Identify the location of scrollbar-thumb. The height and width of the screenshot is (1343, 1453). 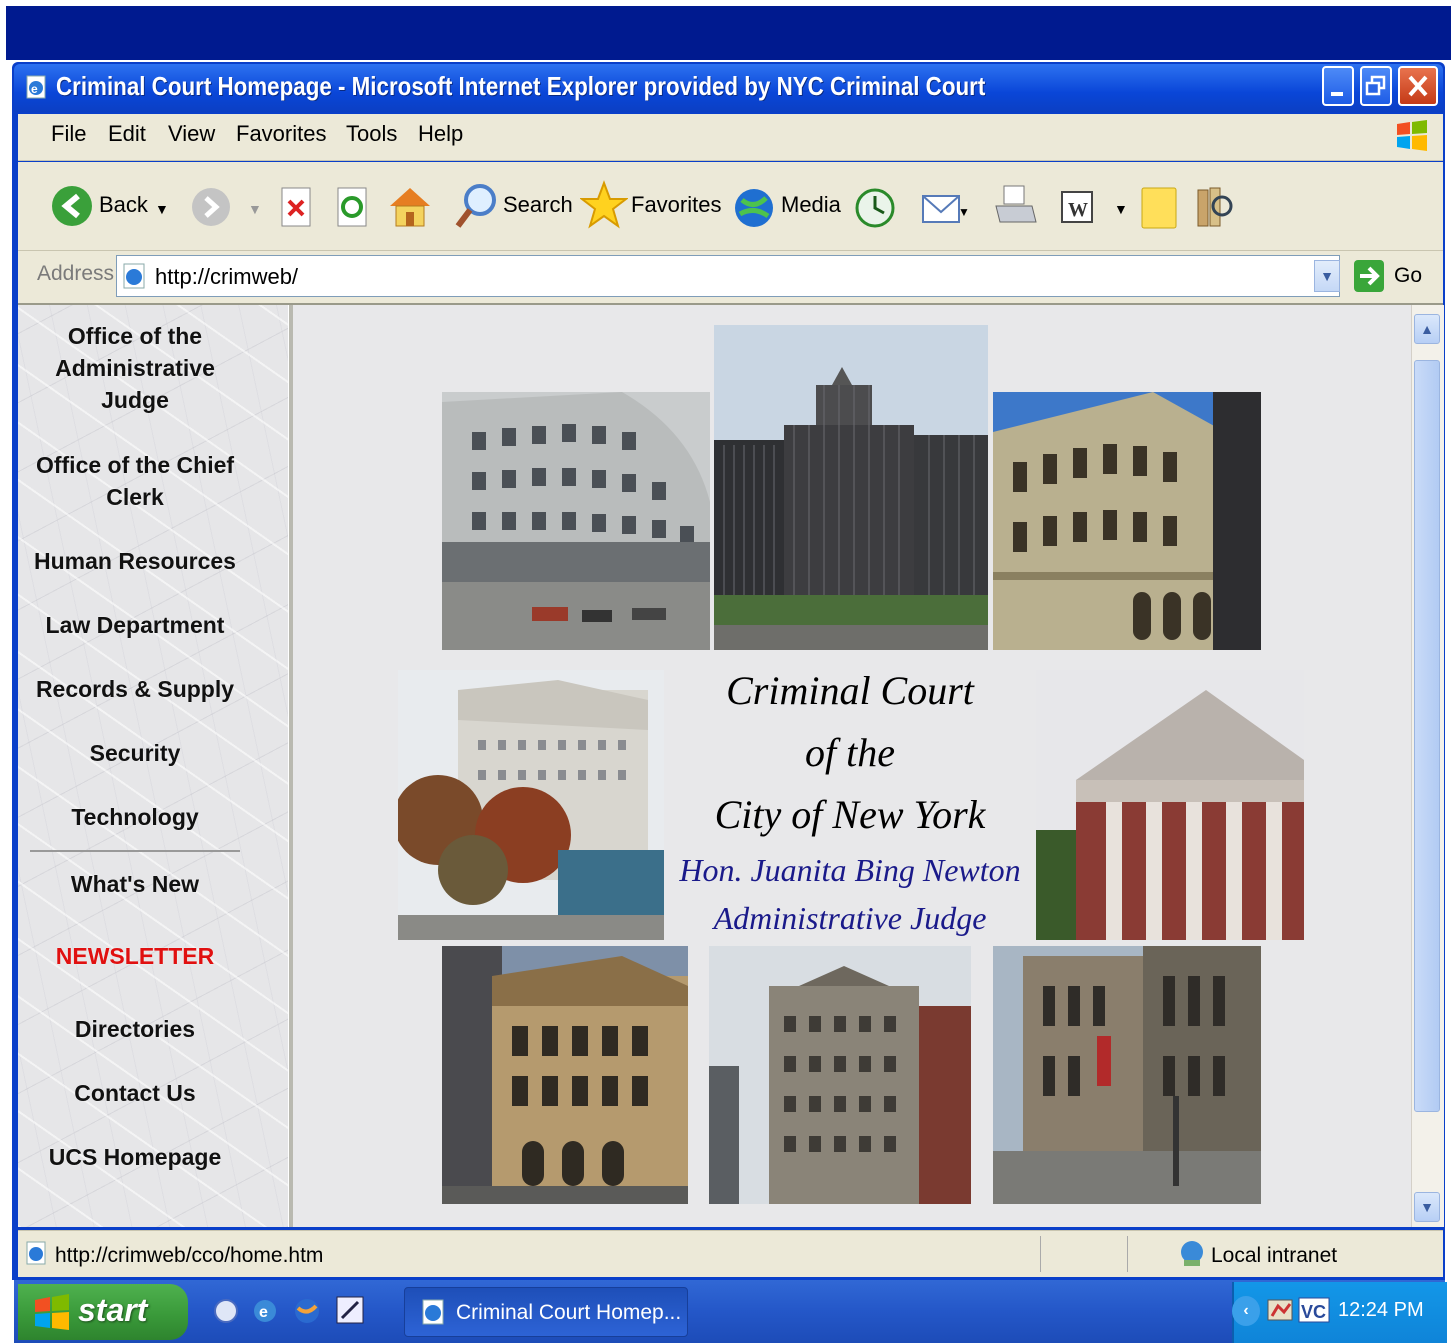
(1427, 736).